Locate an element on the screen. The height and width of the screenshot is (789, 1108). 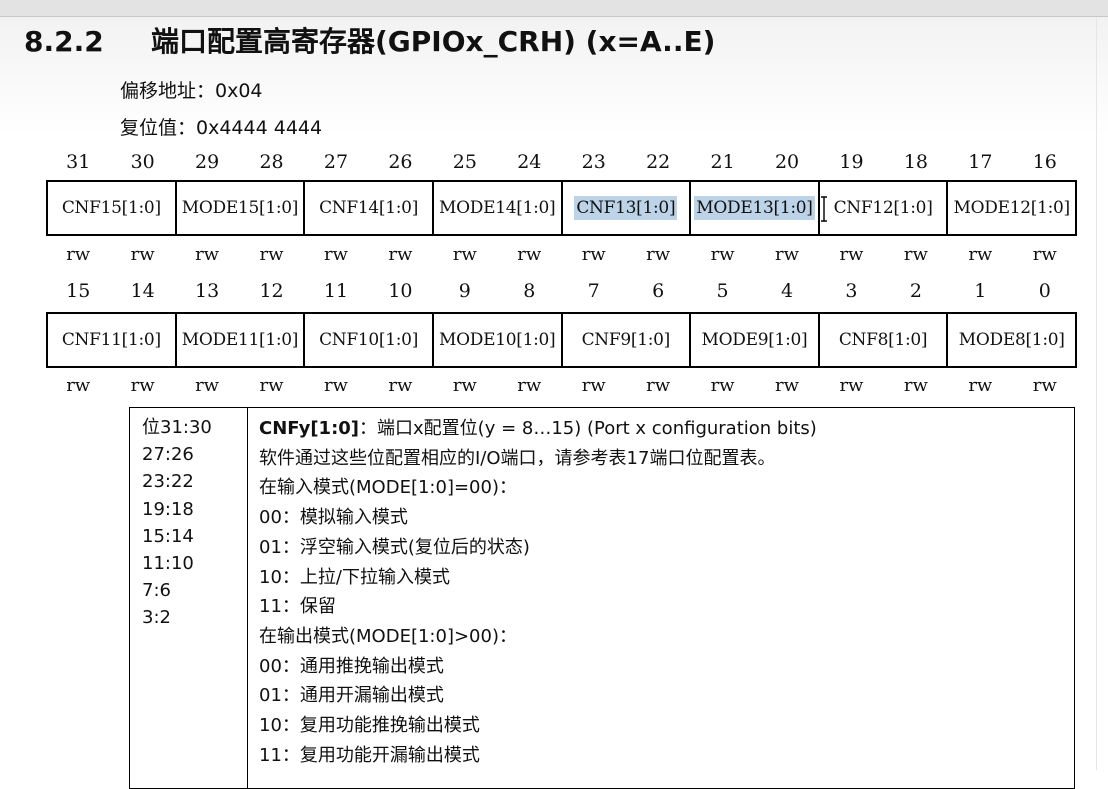
bit-number: 5 is located at coordinates (722, 291).